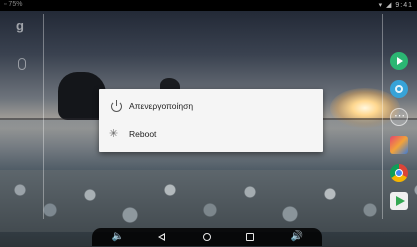 Image resolution: width=417 pixels, height=247 pixels. I want to click on settings-icon, so click(399, 89).